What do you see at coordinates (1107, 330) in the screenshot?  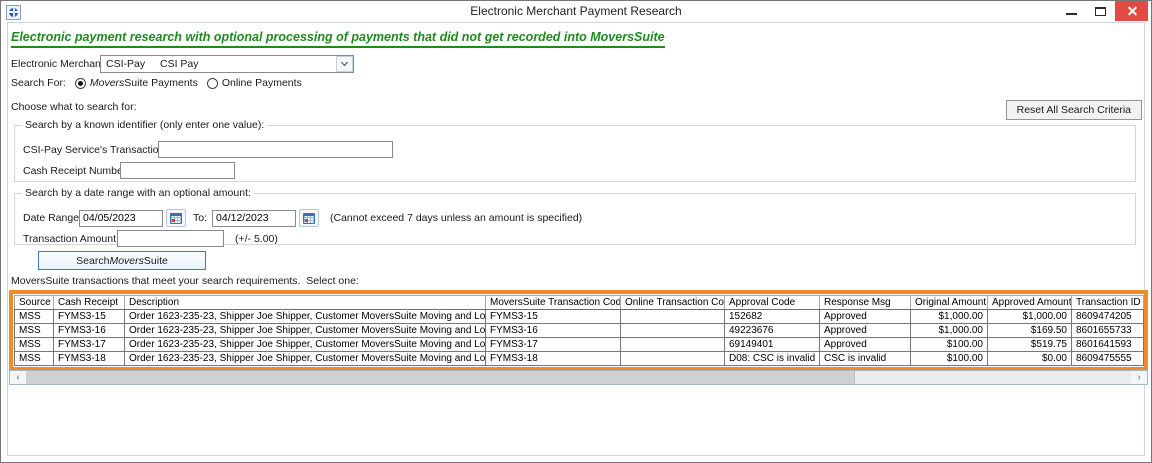 I see `table-cell: 8601655733` at bounding box center [1107, 330].